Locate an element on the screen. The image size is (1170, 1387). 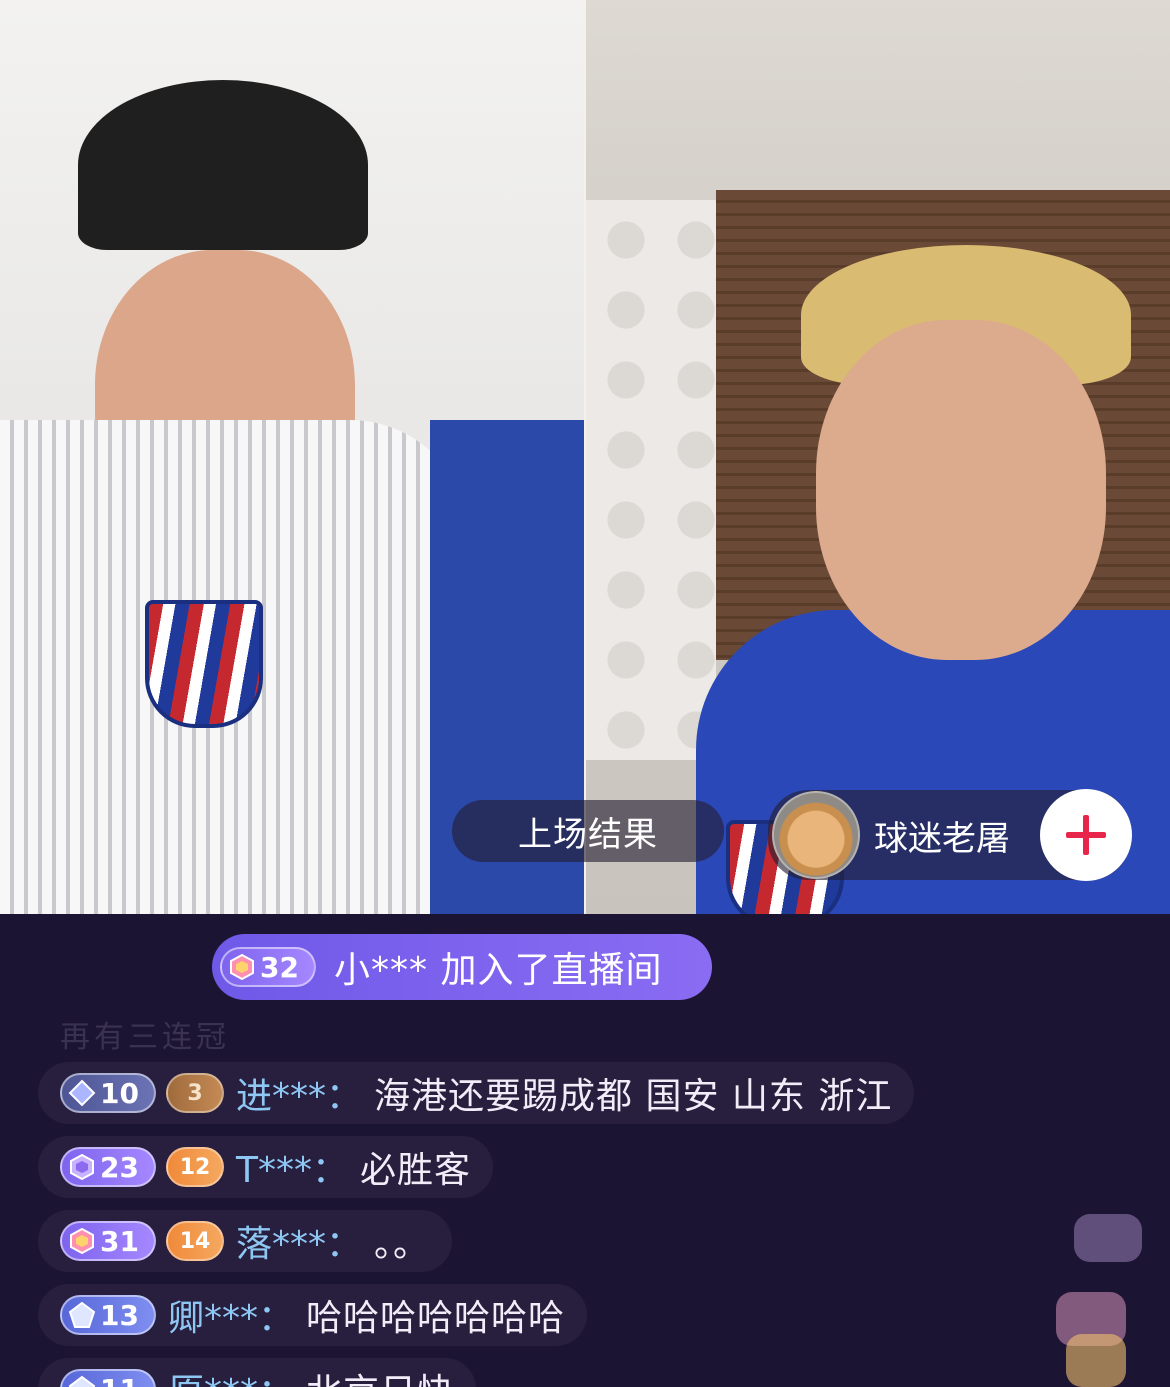
last-match-result-button: 上场结果 is located at coordinates (588, 831).